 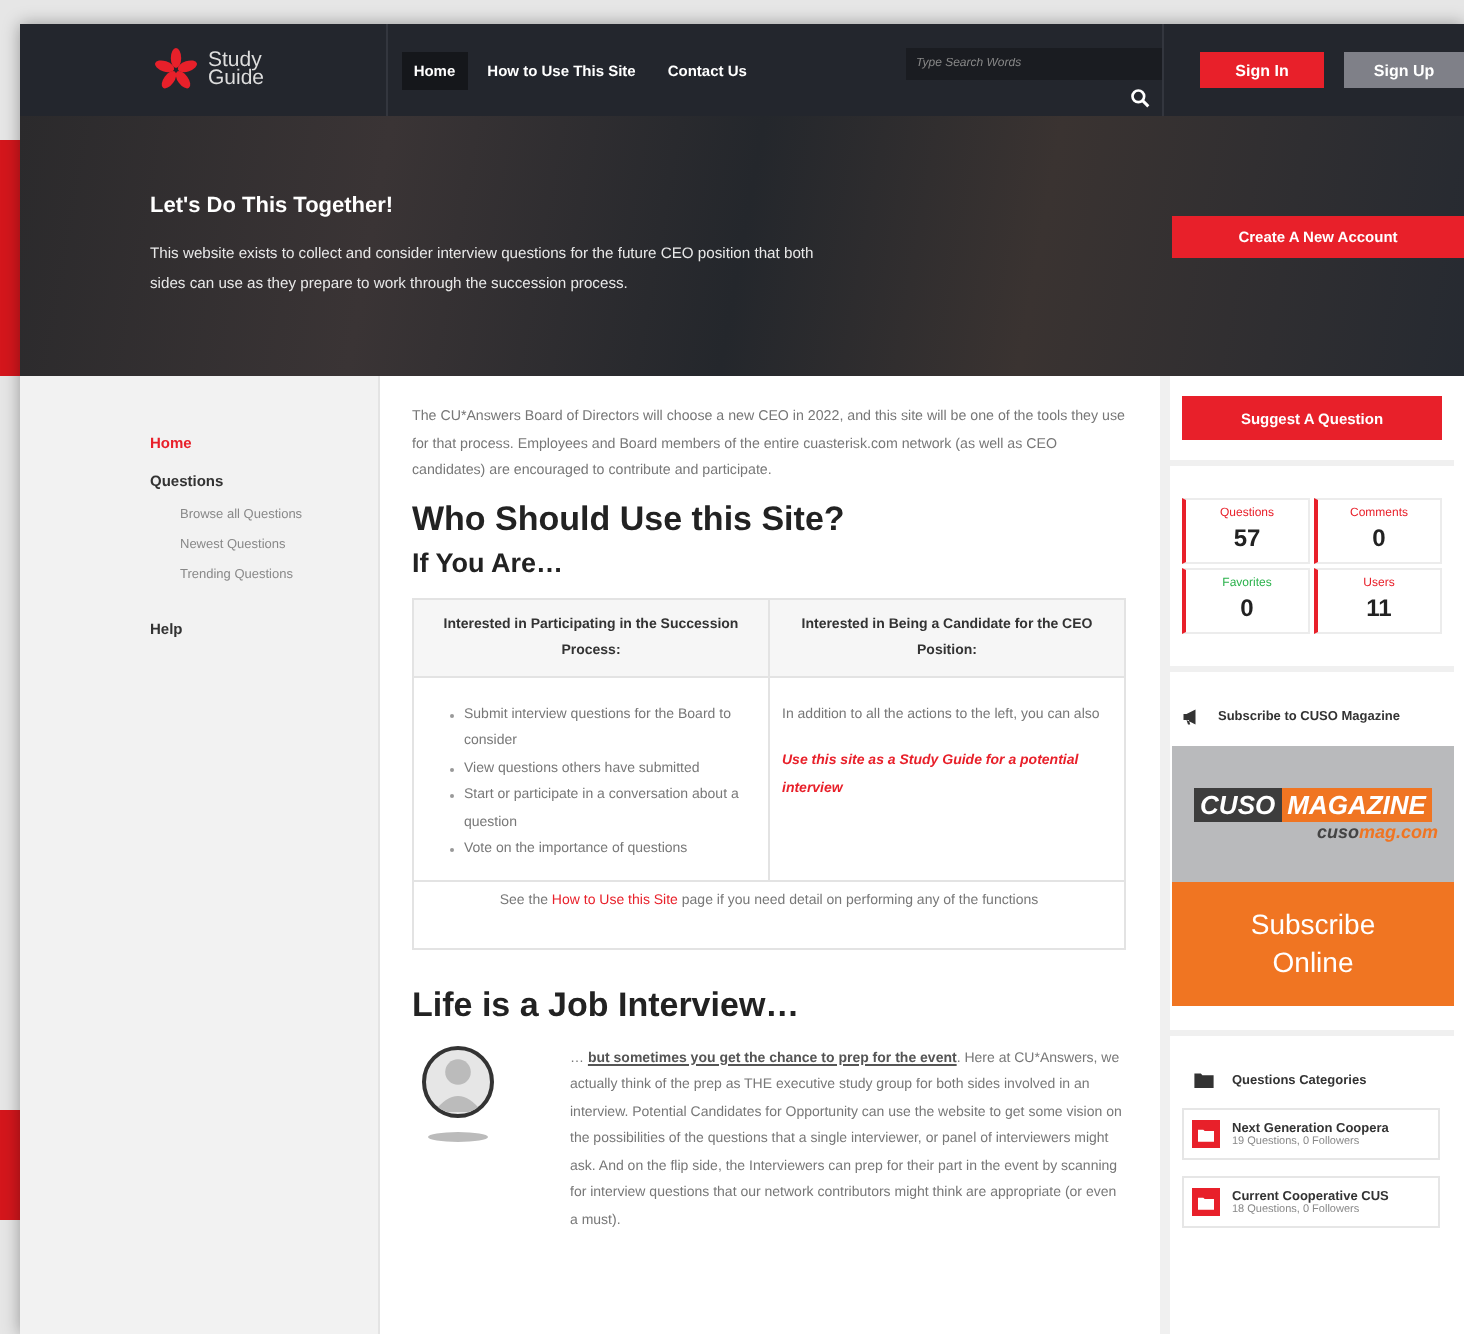 I want to click on asterisk-logo-icon, so click(x=176, y=70).